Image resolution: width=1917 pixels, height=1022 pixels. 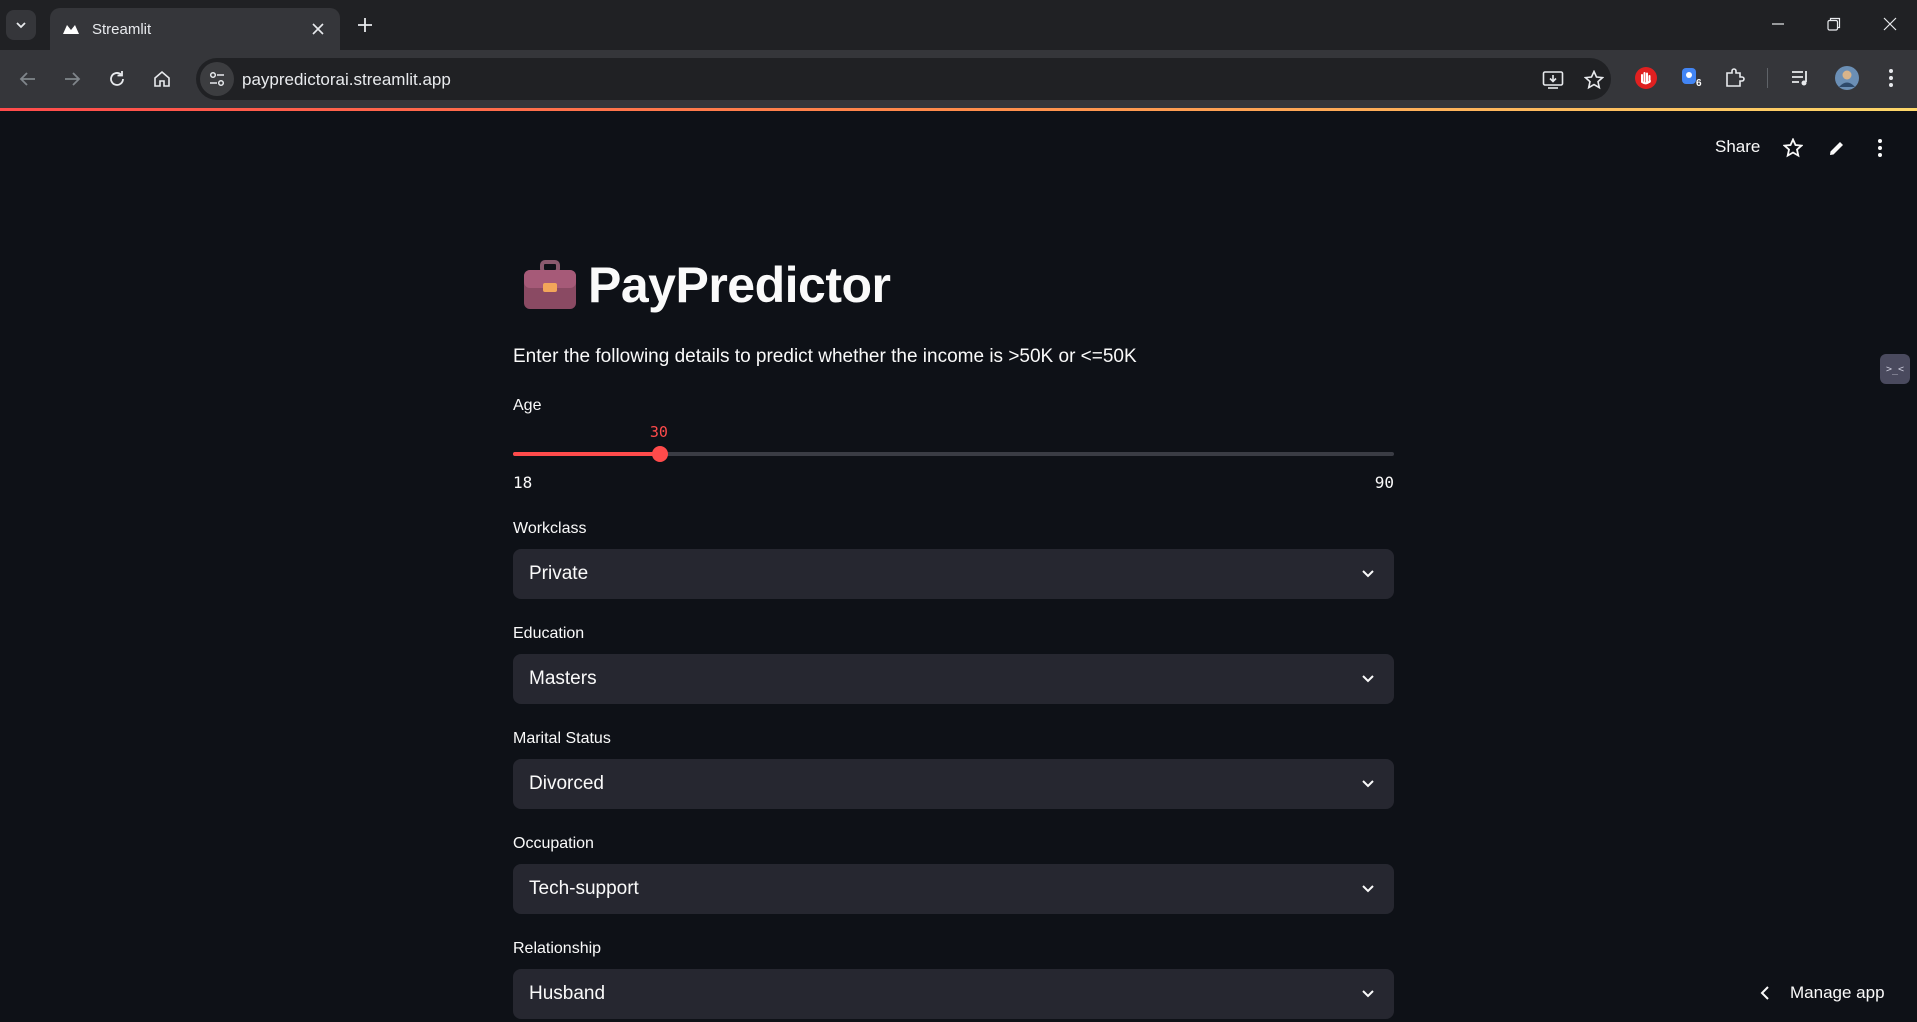 I want to click on marital-status-label: Marital Status, so click(x=562, y=738).